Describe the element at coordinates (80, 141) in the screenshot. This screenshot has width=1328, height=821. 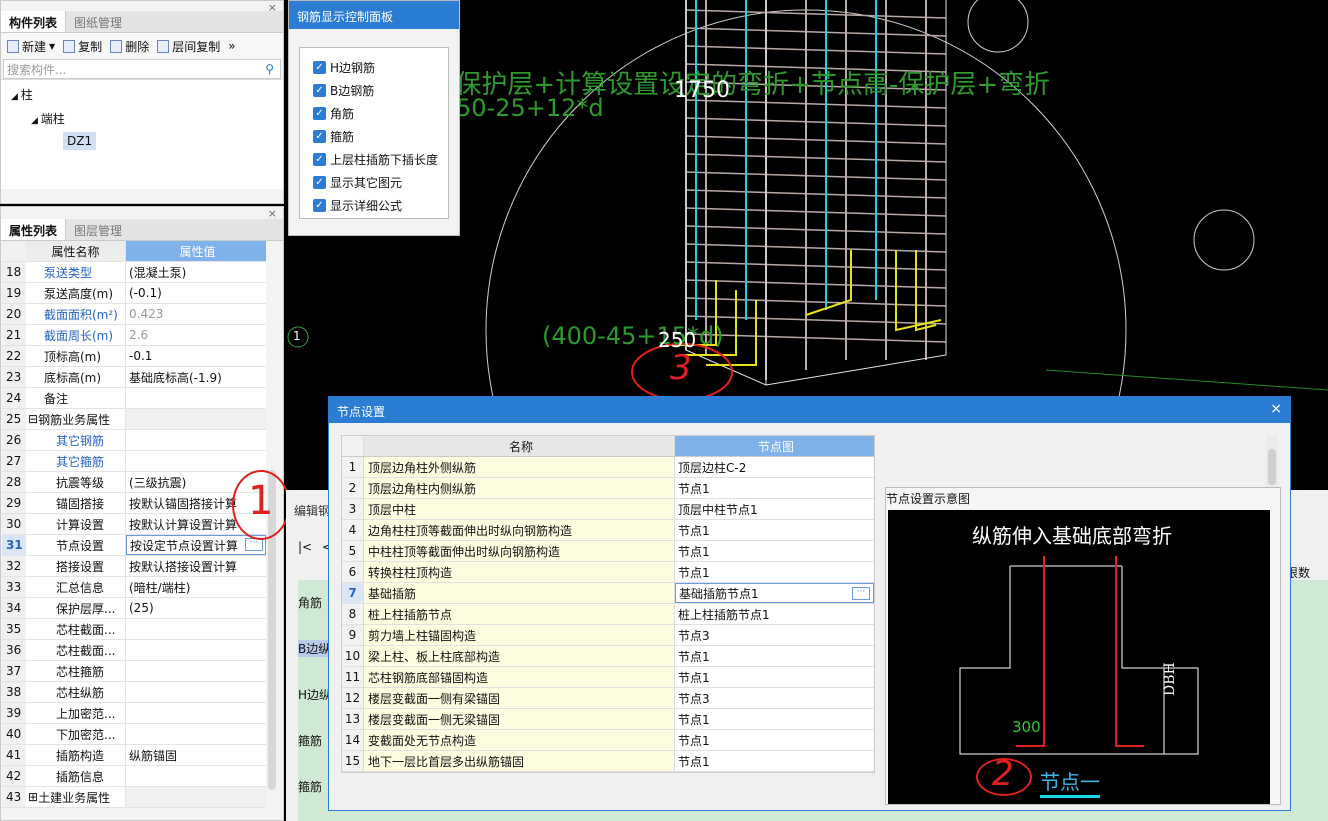
I see `tree-node-dz1: DZ1` at that location.